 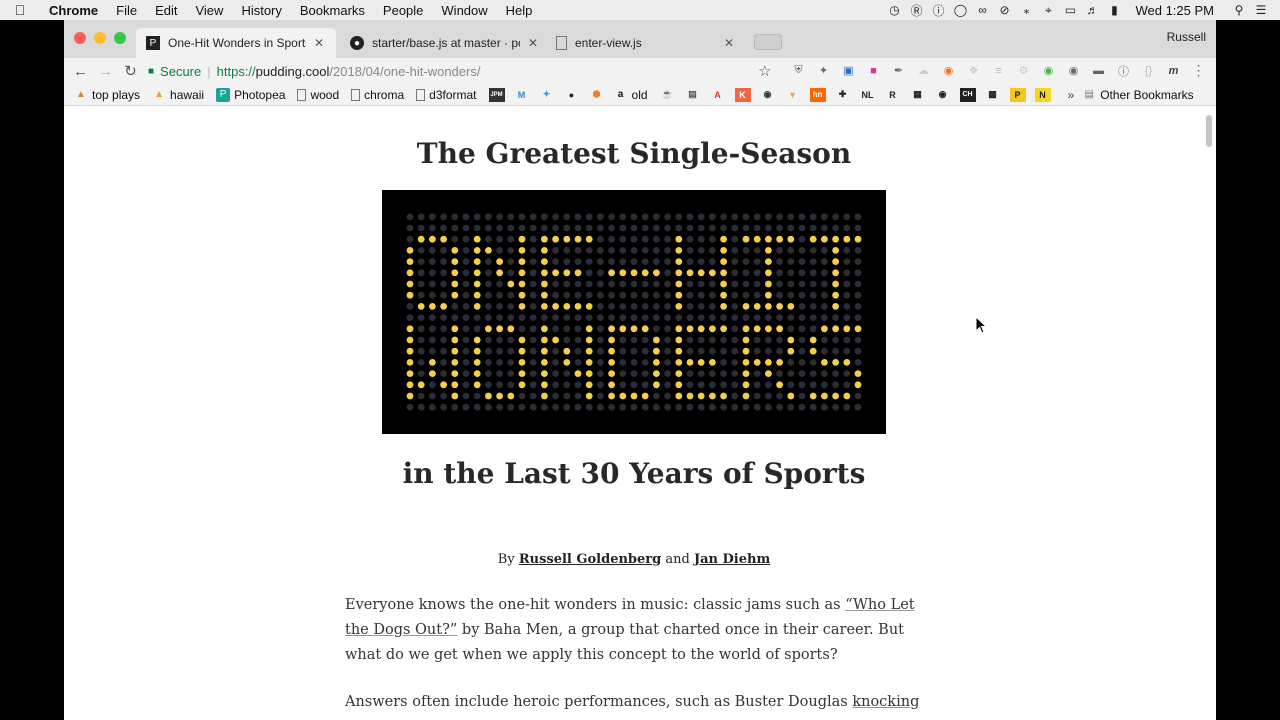 What do you see at coordinates (1070, 10) in the screenshot?
I see `airplay-icon: ▭` at bounding box center [1070, 10].